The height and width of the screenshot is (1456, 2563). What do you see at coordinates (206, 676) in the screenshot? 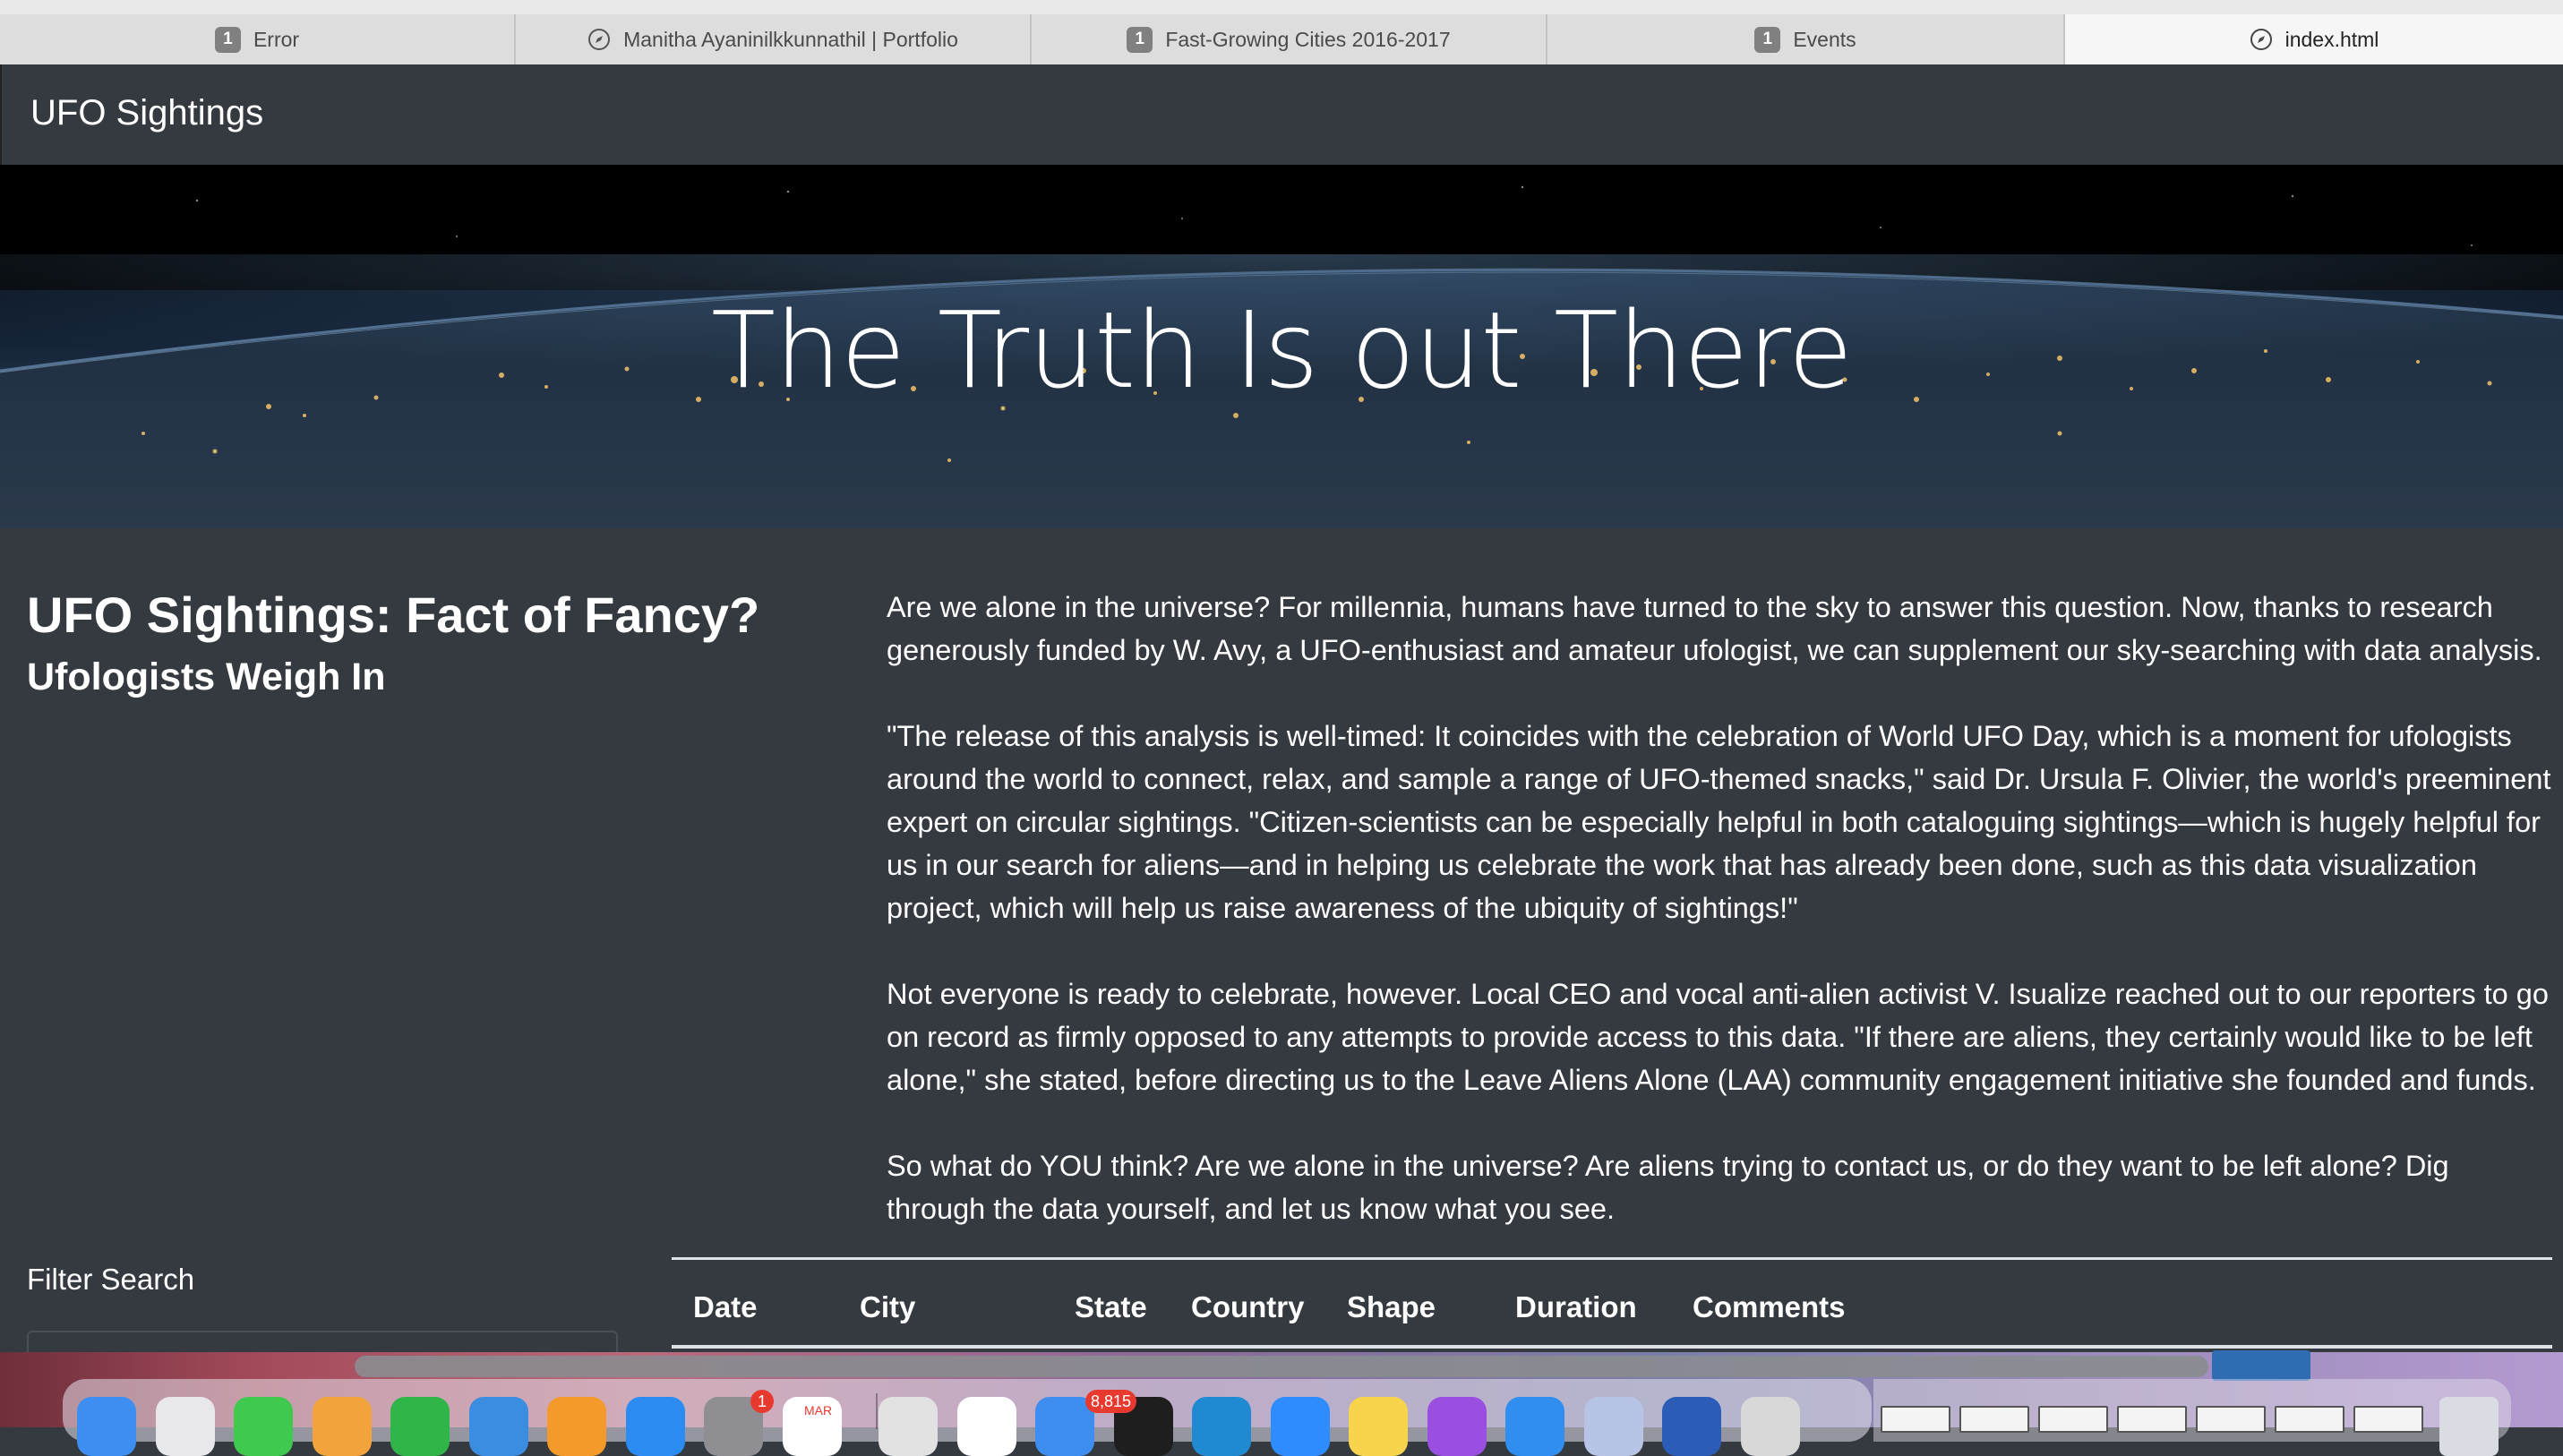
I see `article-subtitle: Ufologists Weigh In` at bounding box center [206, 676].